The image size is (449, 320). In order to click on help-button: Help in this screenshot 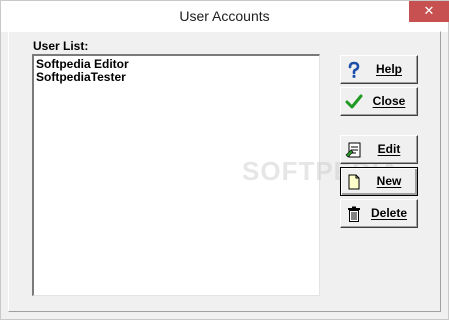, I will do `click(379, 69)`.